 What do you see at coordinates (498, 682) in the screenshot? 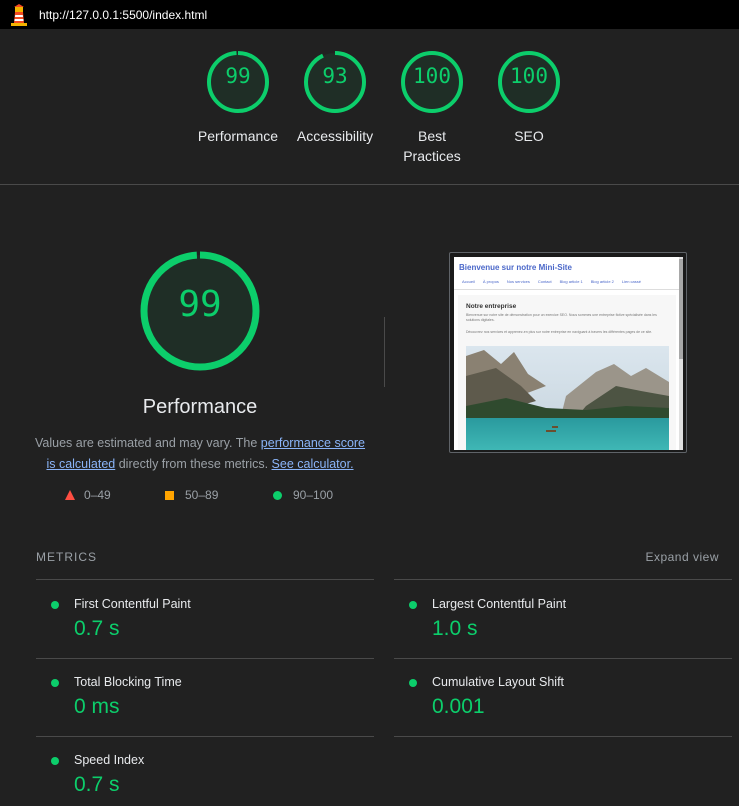
I see `metric-name: Cumulative Layout Shift` at bounding box center [498, 682].